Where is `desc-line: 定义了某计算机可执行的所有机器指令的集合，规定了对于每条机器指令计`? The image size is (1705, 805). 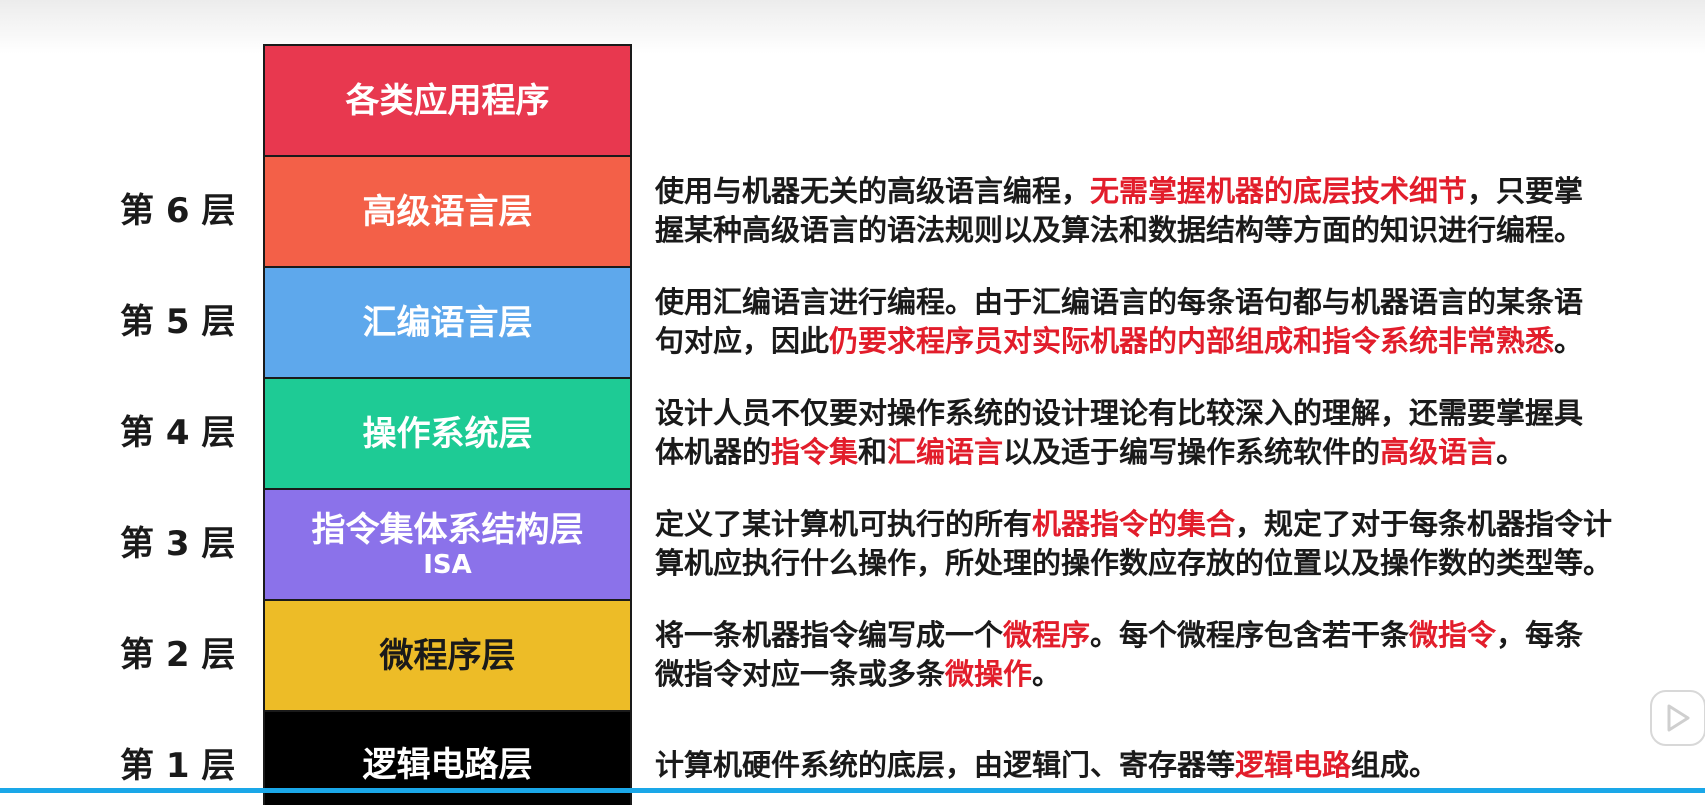
desc-line: 定义了某计算机可执行的所有机器指令的集合，规定了对于每条机器指令计 is located at coordinates (1180, 524).